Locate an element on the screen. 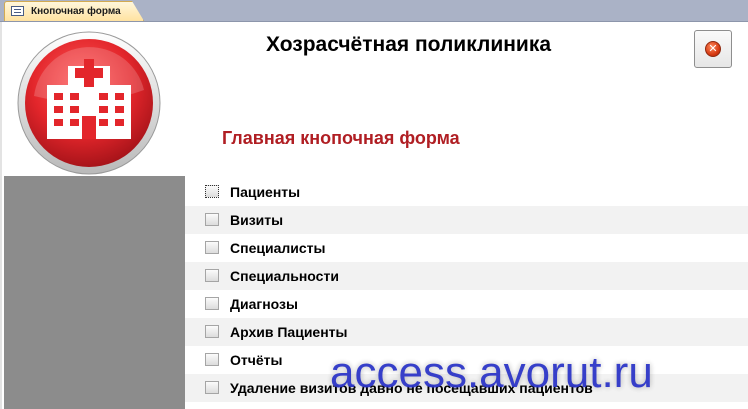 Image resolution: width=748 pixels, height=409 pixels. menu-item-diagnoses: Диагнозы is located at coordinates (466, 304).